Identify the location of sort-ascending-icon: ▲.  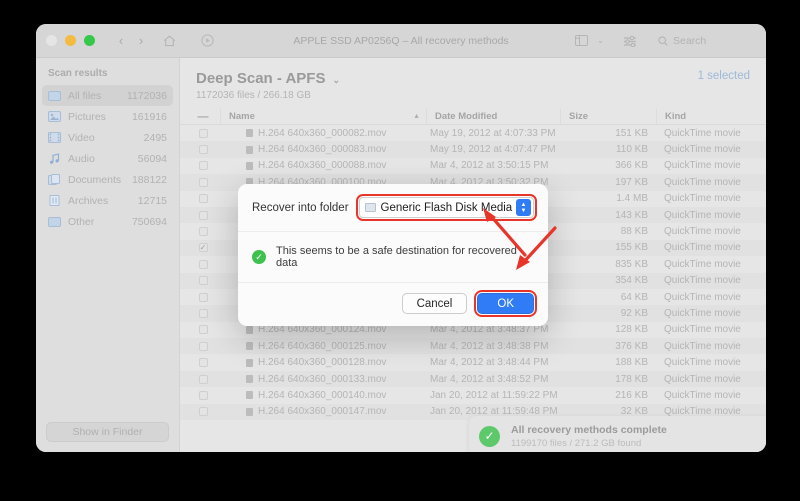
(419, 116).